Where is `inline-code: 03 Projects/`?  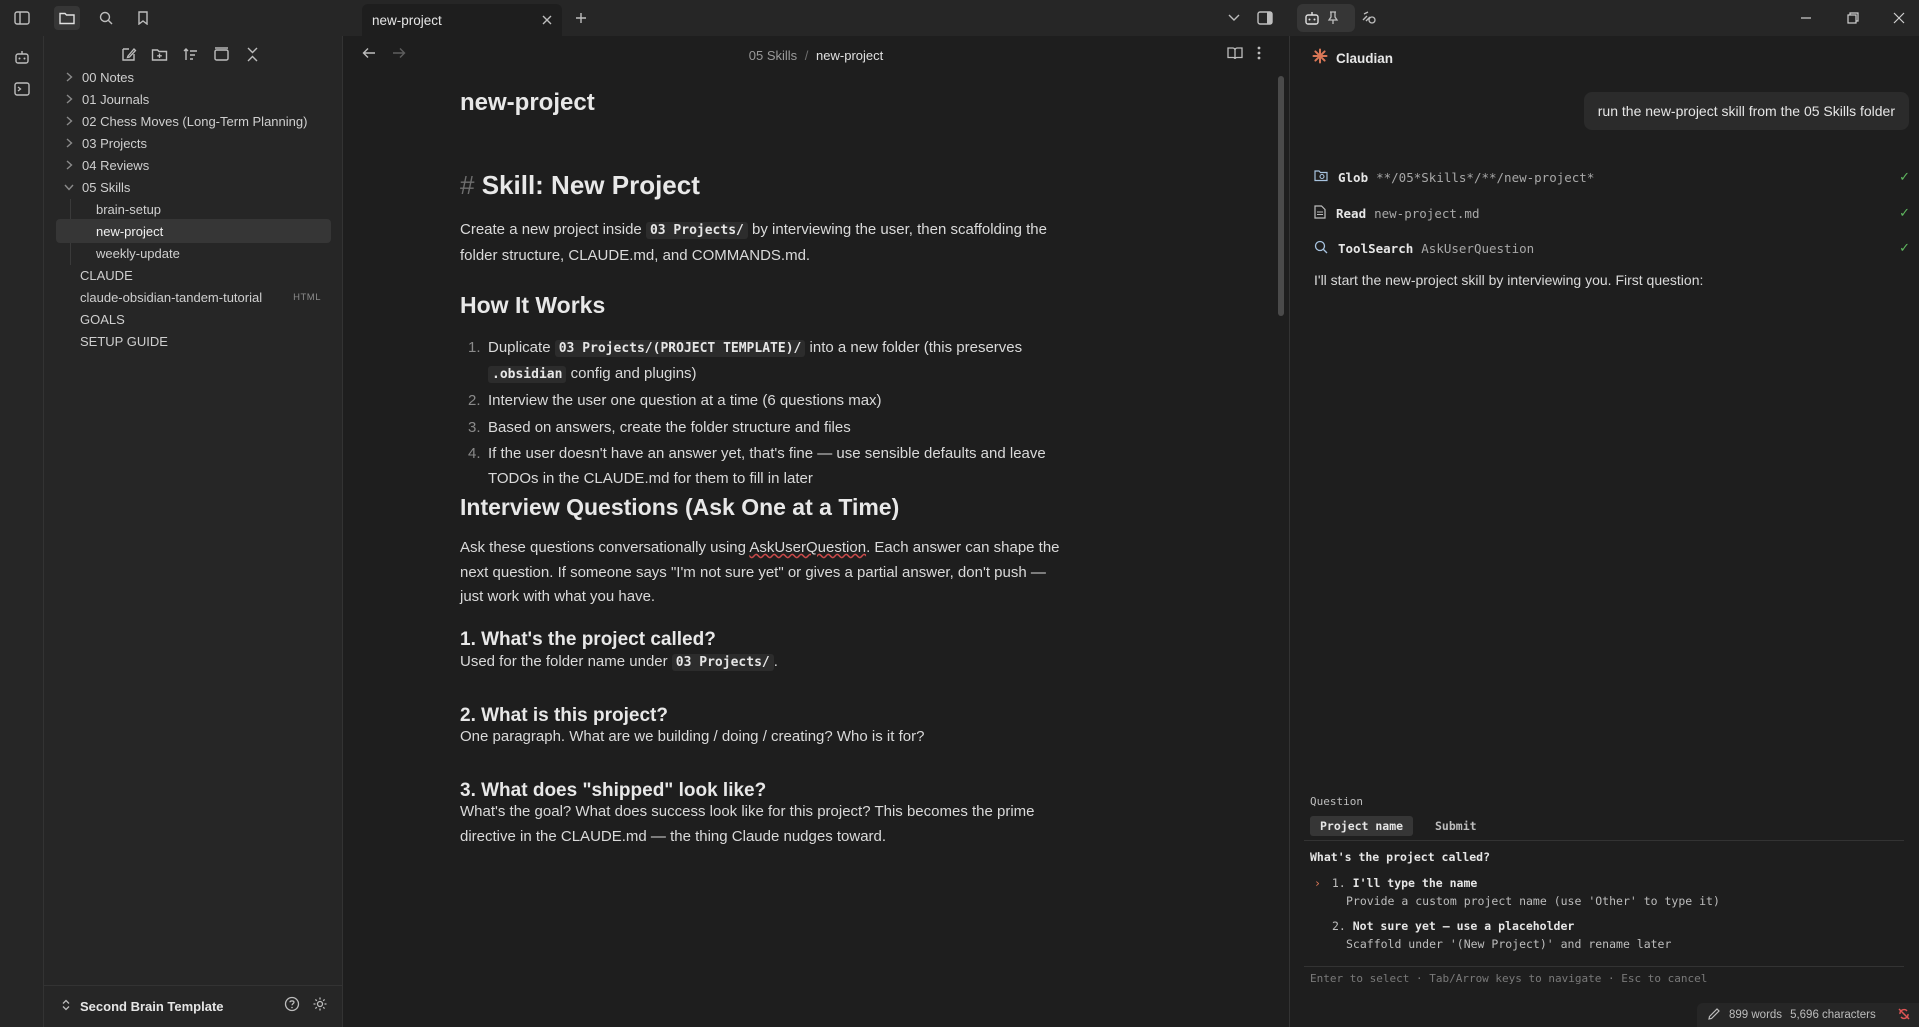 inline-code: 03 Projects/ is located at coordinates (722, 662).